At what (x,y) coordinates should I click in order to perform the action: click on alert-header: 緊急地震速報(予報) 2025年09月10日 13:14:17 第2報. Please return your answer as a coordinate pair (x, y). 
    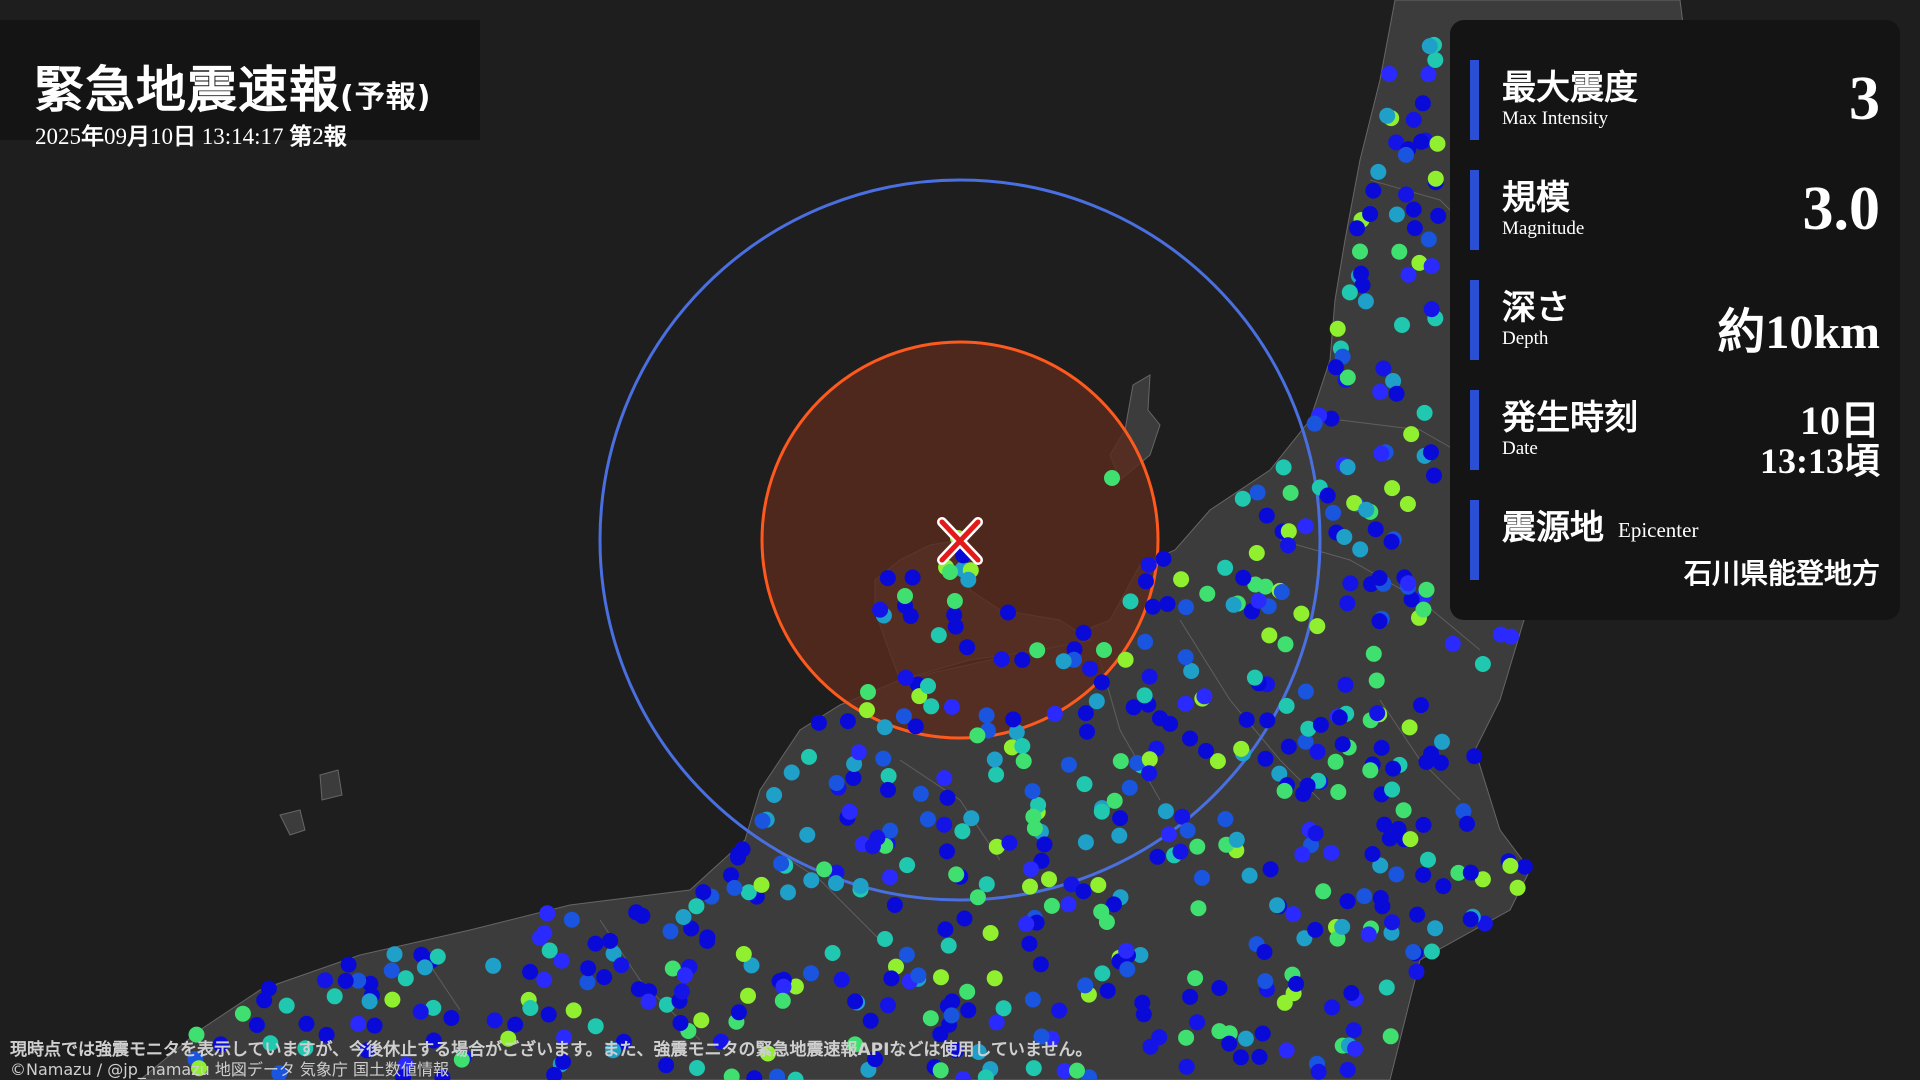
    Looking at the image, I should click on (240, 85).